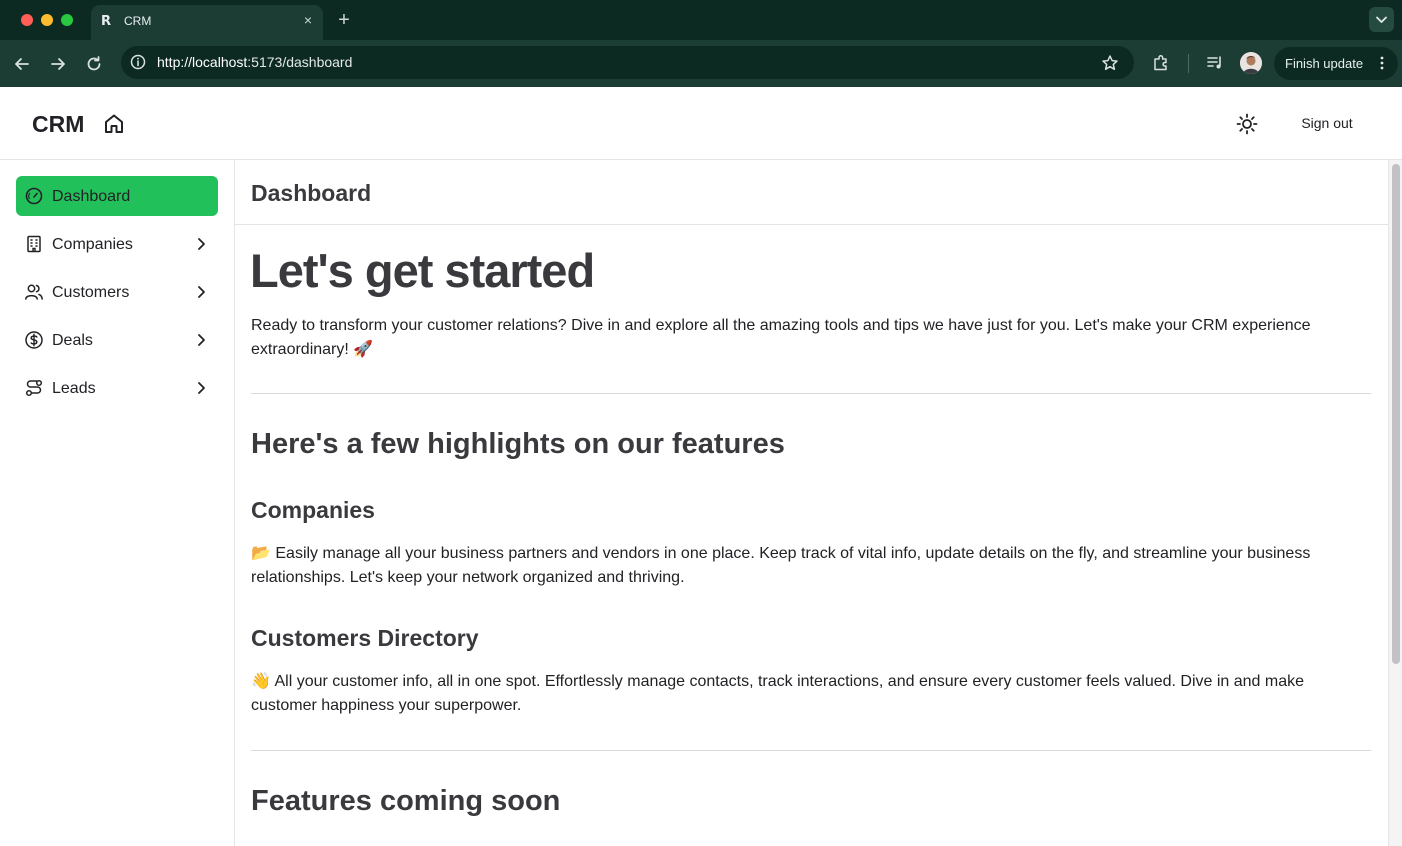 This screenshot has height=846, width=1402. What do you see at coordinates (114, 124) in the screenshot?
I see `home-icon` at bounding box center [114, 124].